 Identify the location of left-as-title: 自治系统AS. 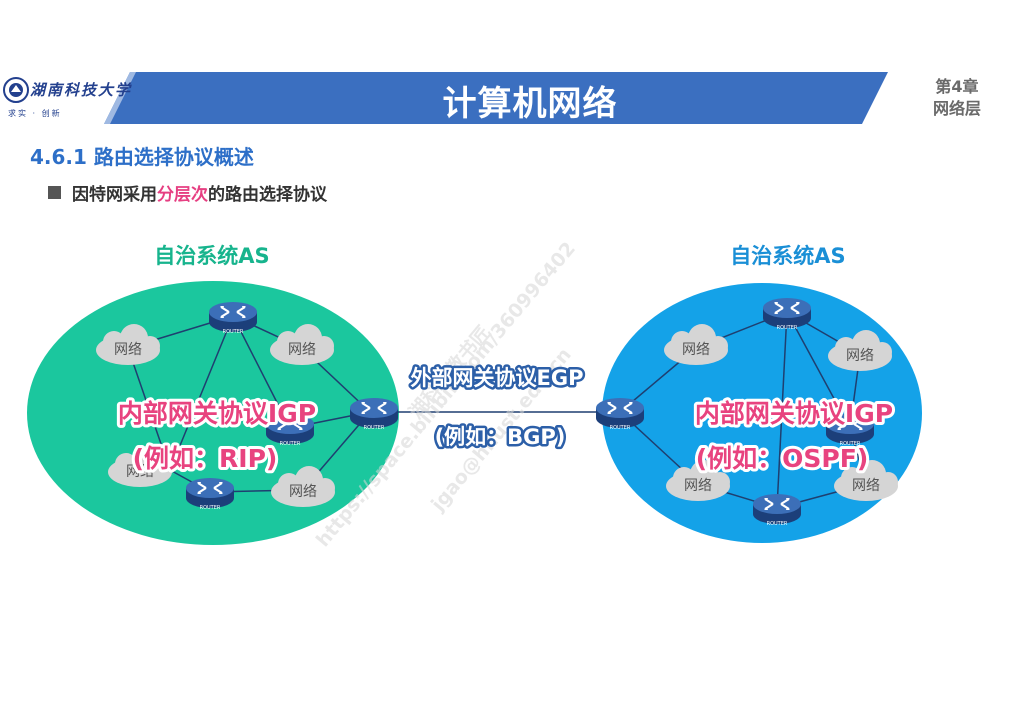
(211, 256).